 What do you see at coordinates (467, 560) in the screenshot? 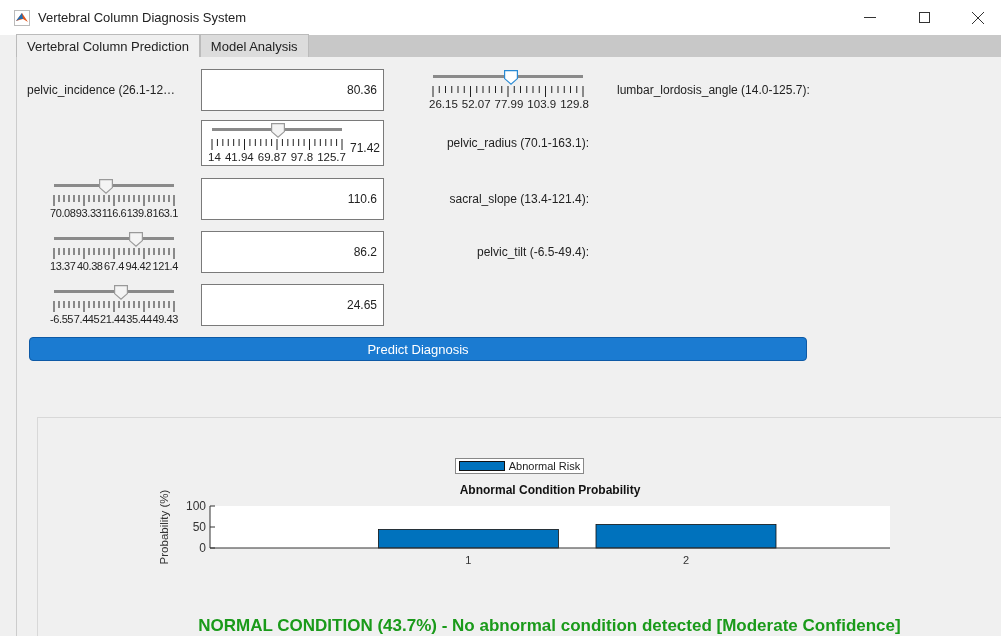
I see `x-tick-label: 1` at bounding box center [467, 560].